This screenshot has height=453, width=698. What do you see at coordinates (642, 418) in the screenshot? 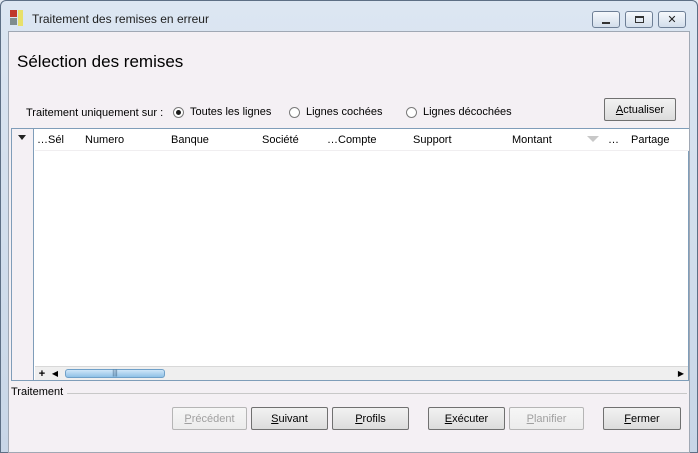
I see `close-dialog-button: Fermer` at bounding box center [642, 418].